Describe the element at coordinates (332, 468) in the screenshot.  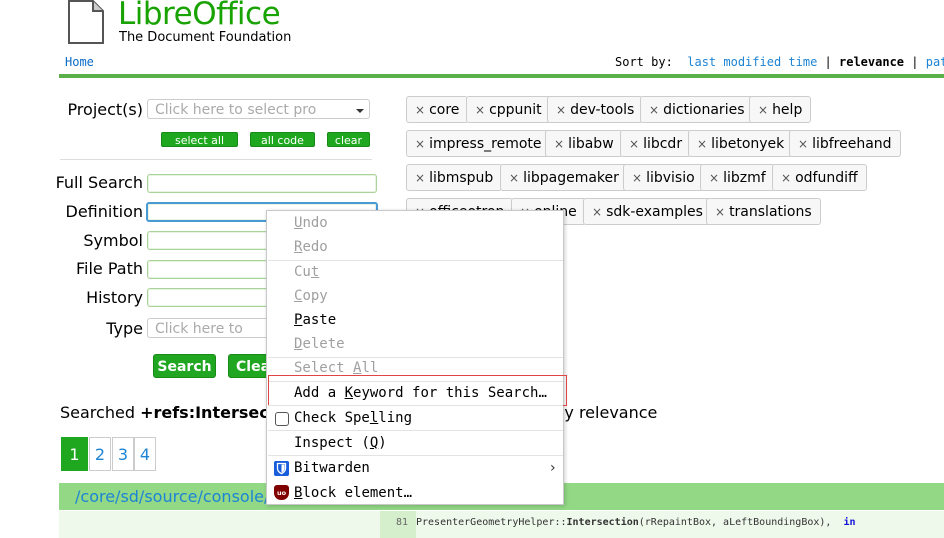
I see `menu-item-bitwarden: Bitwarden` at that location.